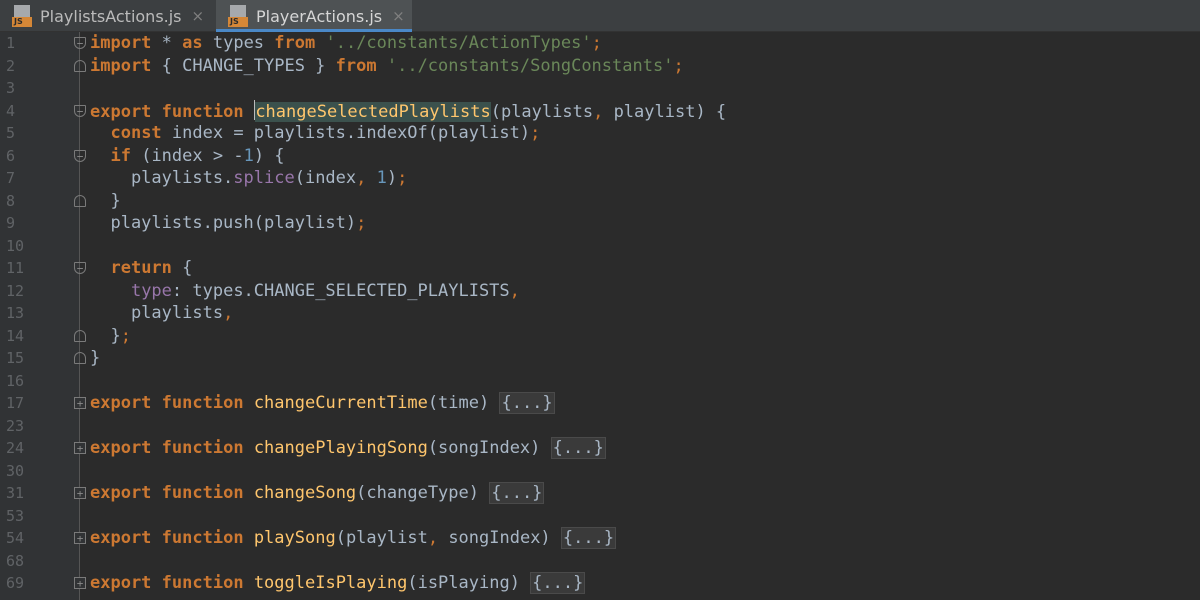  What do you see at coordinates (106, 16) in the screenshot?
I see `tab-playlists-actions: JS PlaylistsActions.js ×` at bounding box center [106, 16].